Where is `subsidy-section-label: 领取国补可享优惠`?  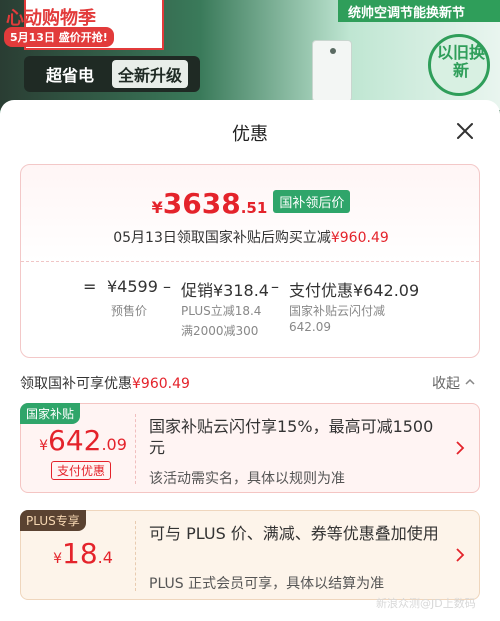
subsidy-section-label: 领取国补可享优惠 is located at coordinates (76, 384).